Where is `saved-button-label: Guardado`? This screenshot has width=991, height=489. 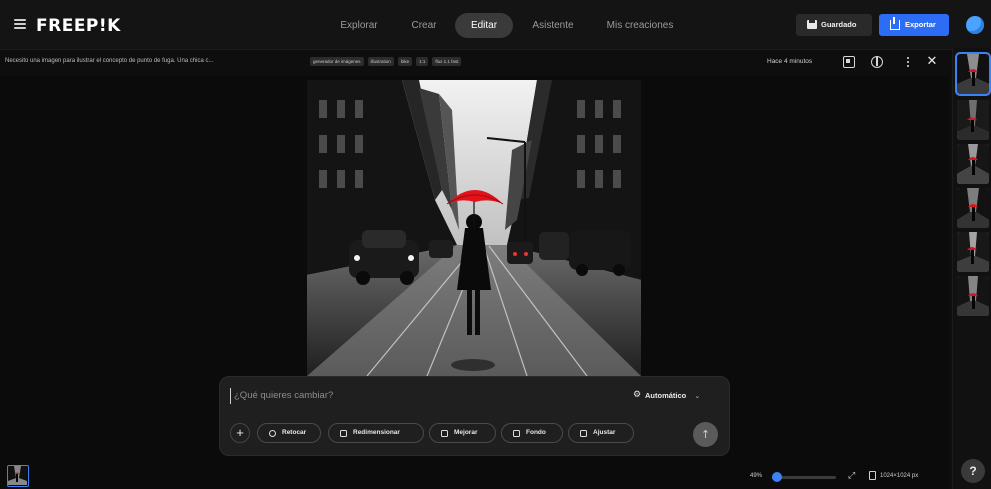 saved-button-label: Guardado is located at coordinates (839, 24).